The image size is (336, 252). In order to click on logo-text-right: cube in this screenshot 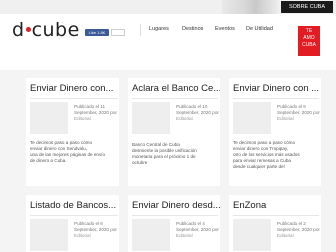, I will do `click(55, 30)`.